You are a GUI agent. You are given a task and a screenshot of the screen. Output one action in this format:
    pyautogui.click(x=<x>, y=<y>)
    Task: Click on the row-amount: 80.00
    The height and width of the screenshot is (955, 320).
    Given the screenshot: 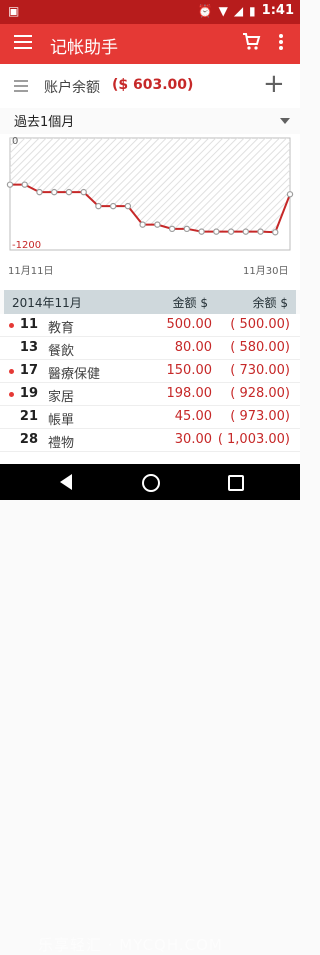 What is the action you would take?
    pyautogui.click(x=193, y=347)
    